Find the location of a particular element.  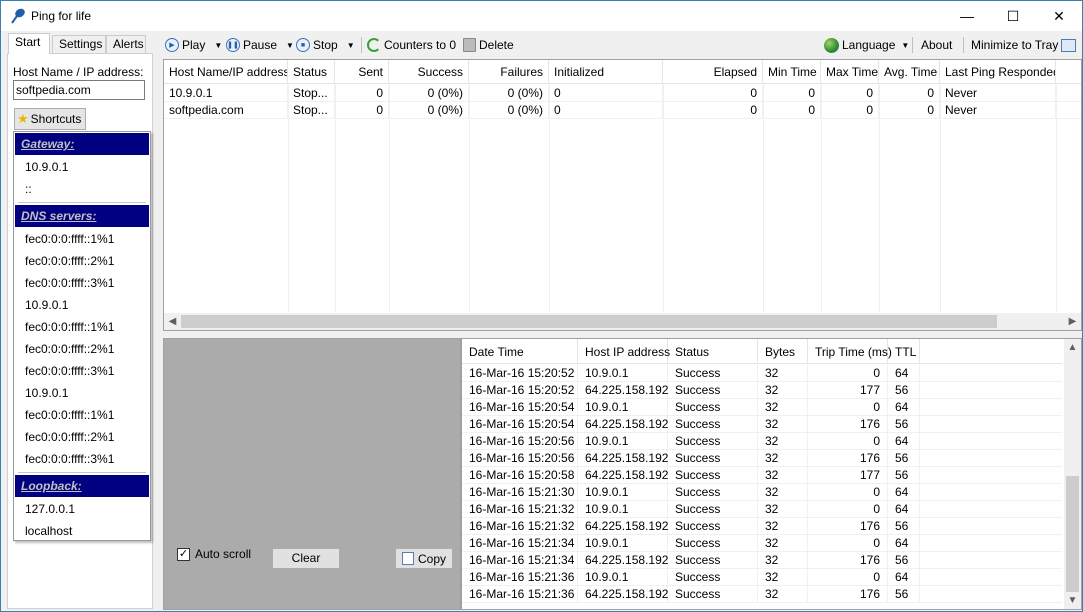

column-header: Success is located at coordinates (429, 71).